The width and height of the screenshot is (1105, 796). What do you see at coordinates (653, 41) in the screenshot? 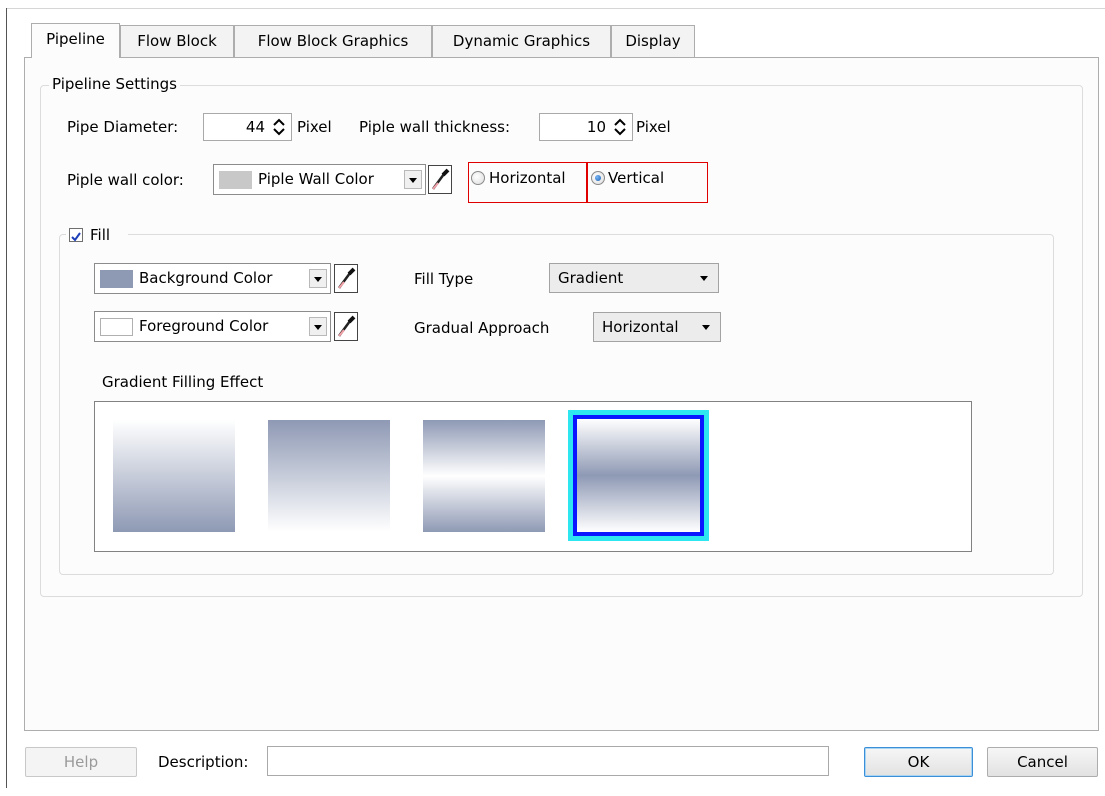
I see `tab-display: Display` at bounding box center [653, 41].